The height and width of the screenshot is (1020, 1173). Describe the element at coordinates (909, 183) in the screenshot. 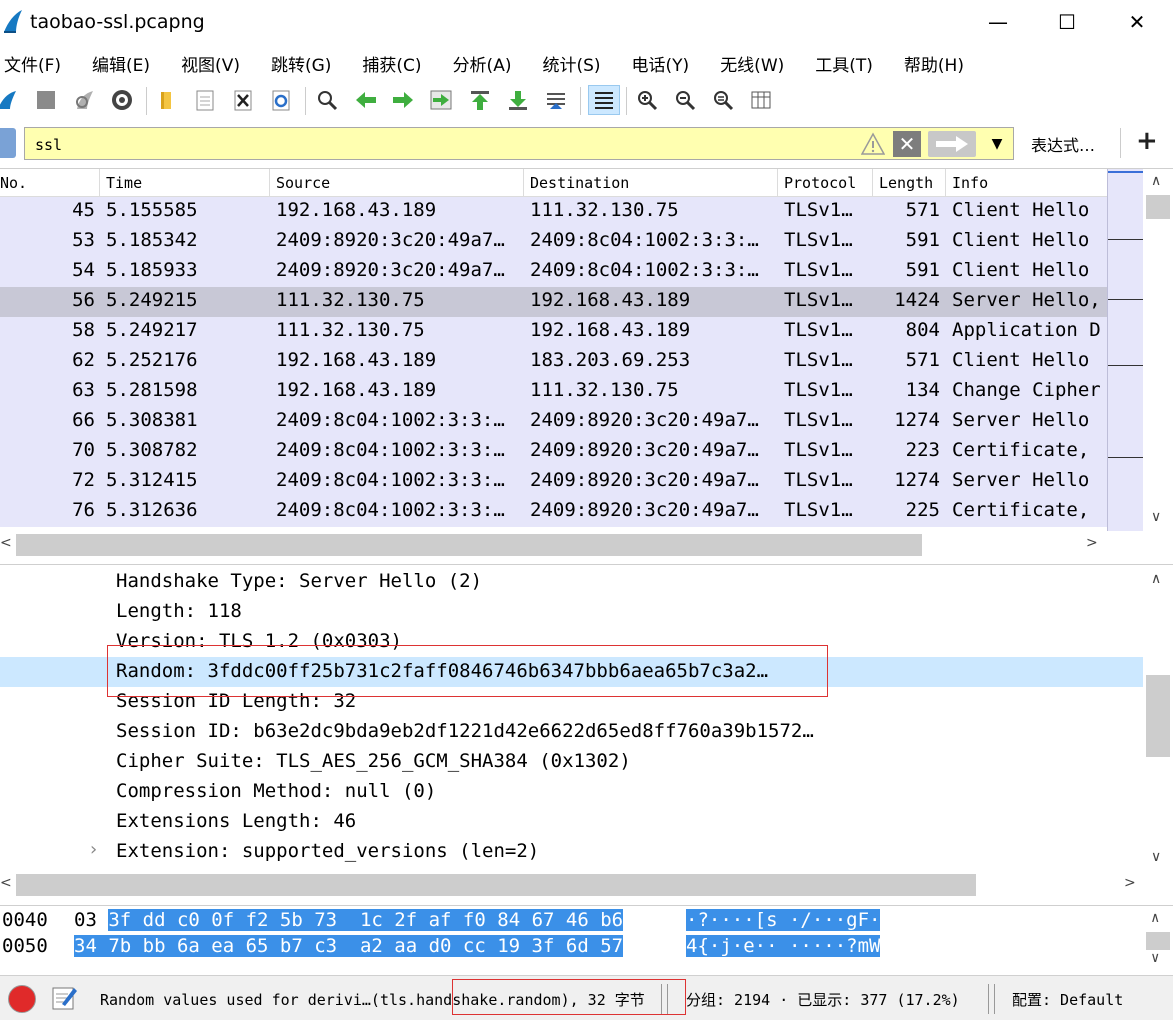

I see `column-header-length: Length` at that location.